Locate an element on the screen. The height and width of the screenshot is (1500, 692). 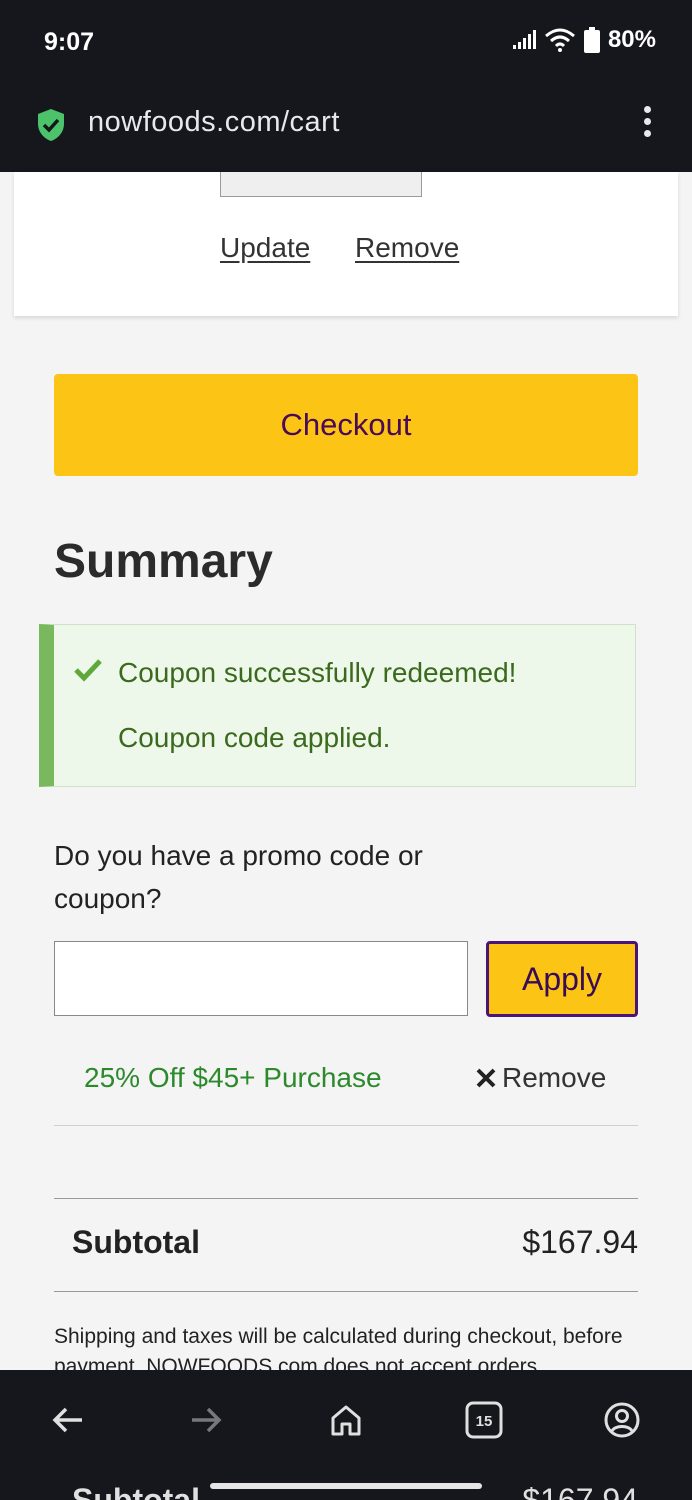
tabs-button: 15 is located at coordinates (484, 1420).